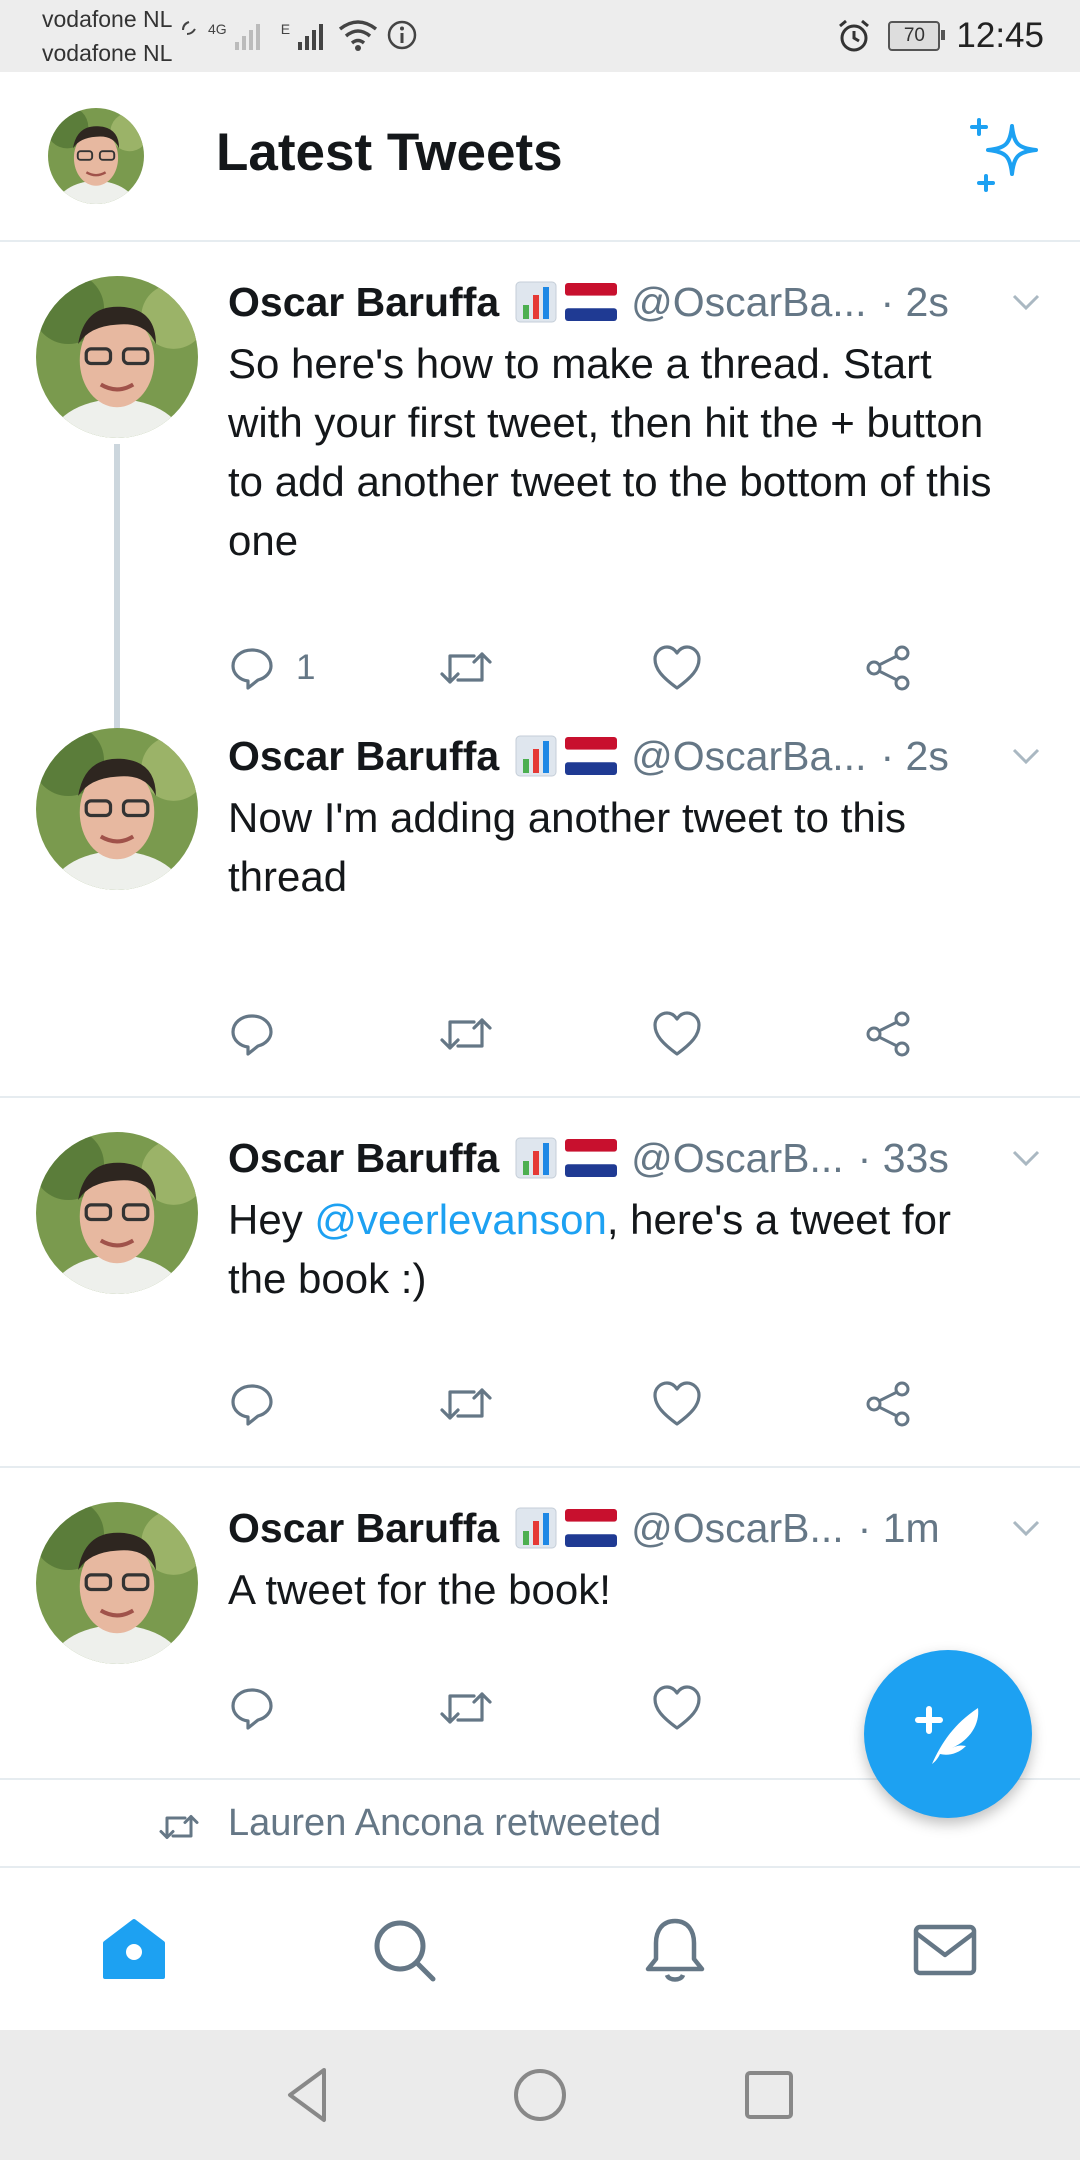  Describe the element at coordinates (189, 28) in the screenshot. I see `wifi-call-icon` at that location.